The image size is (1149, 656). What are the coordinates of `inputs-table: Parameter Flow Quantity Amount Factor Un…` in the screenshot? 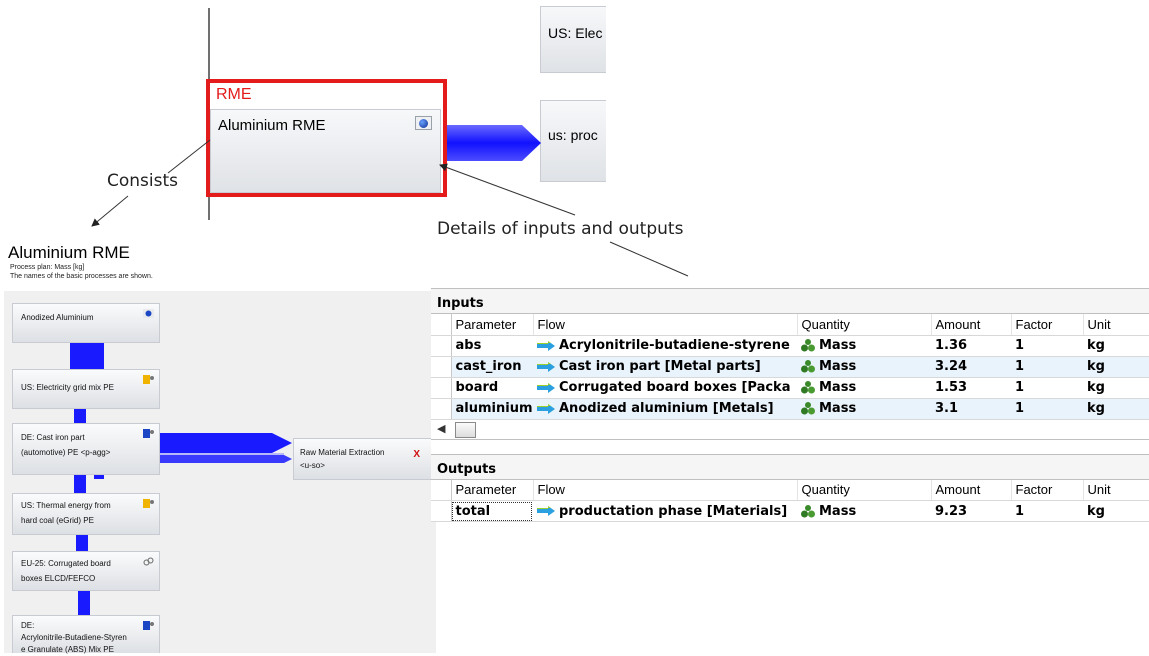 It's located at (790, 367).